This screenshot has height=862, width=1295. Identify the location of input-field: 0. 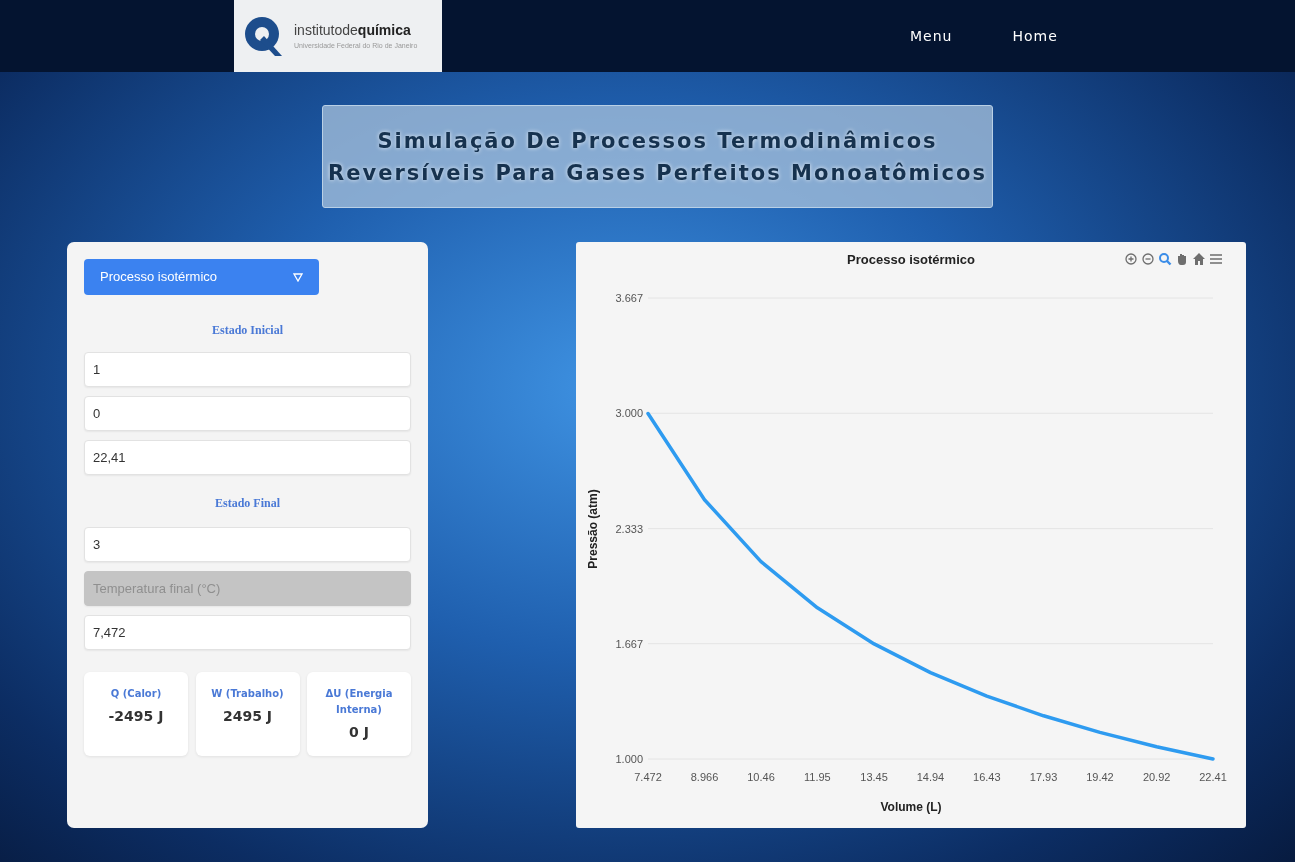
(247, 413).